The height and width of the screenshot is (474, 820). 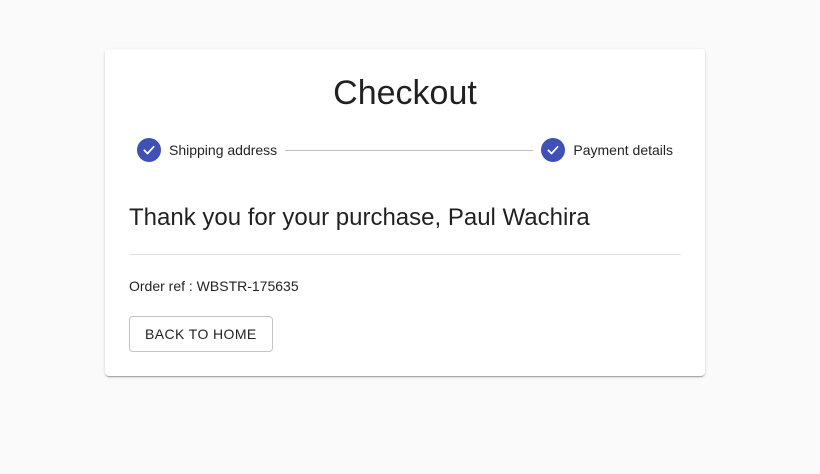 I want to click on step-shipping-address: Shipping address, so click(x=207, y=150).